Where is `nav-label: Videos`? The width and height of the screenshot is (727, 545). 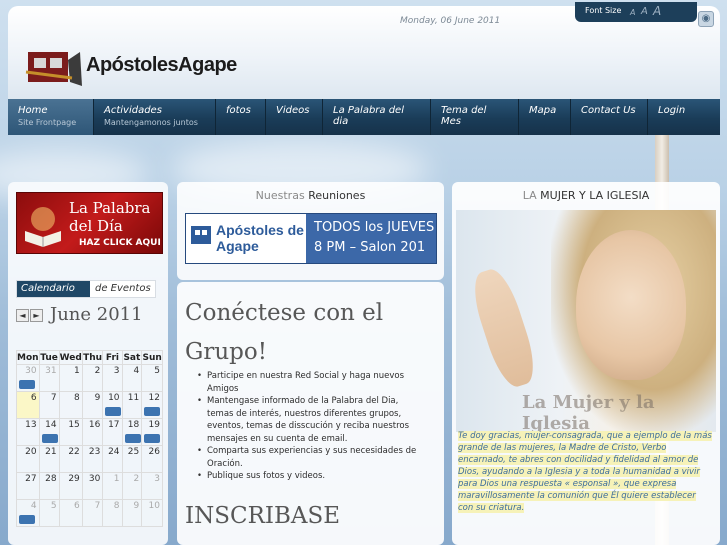
nav-label: Videos is located at coordinates (293, 110).